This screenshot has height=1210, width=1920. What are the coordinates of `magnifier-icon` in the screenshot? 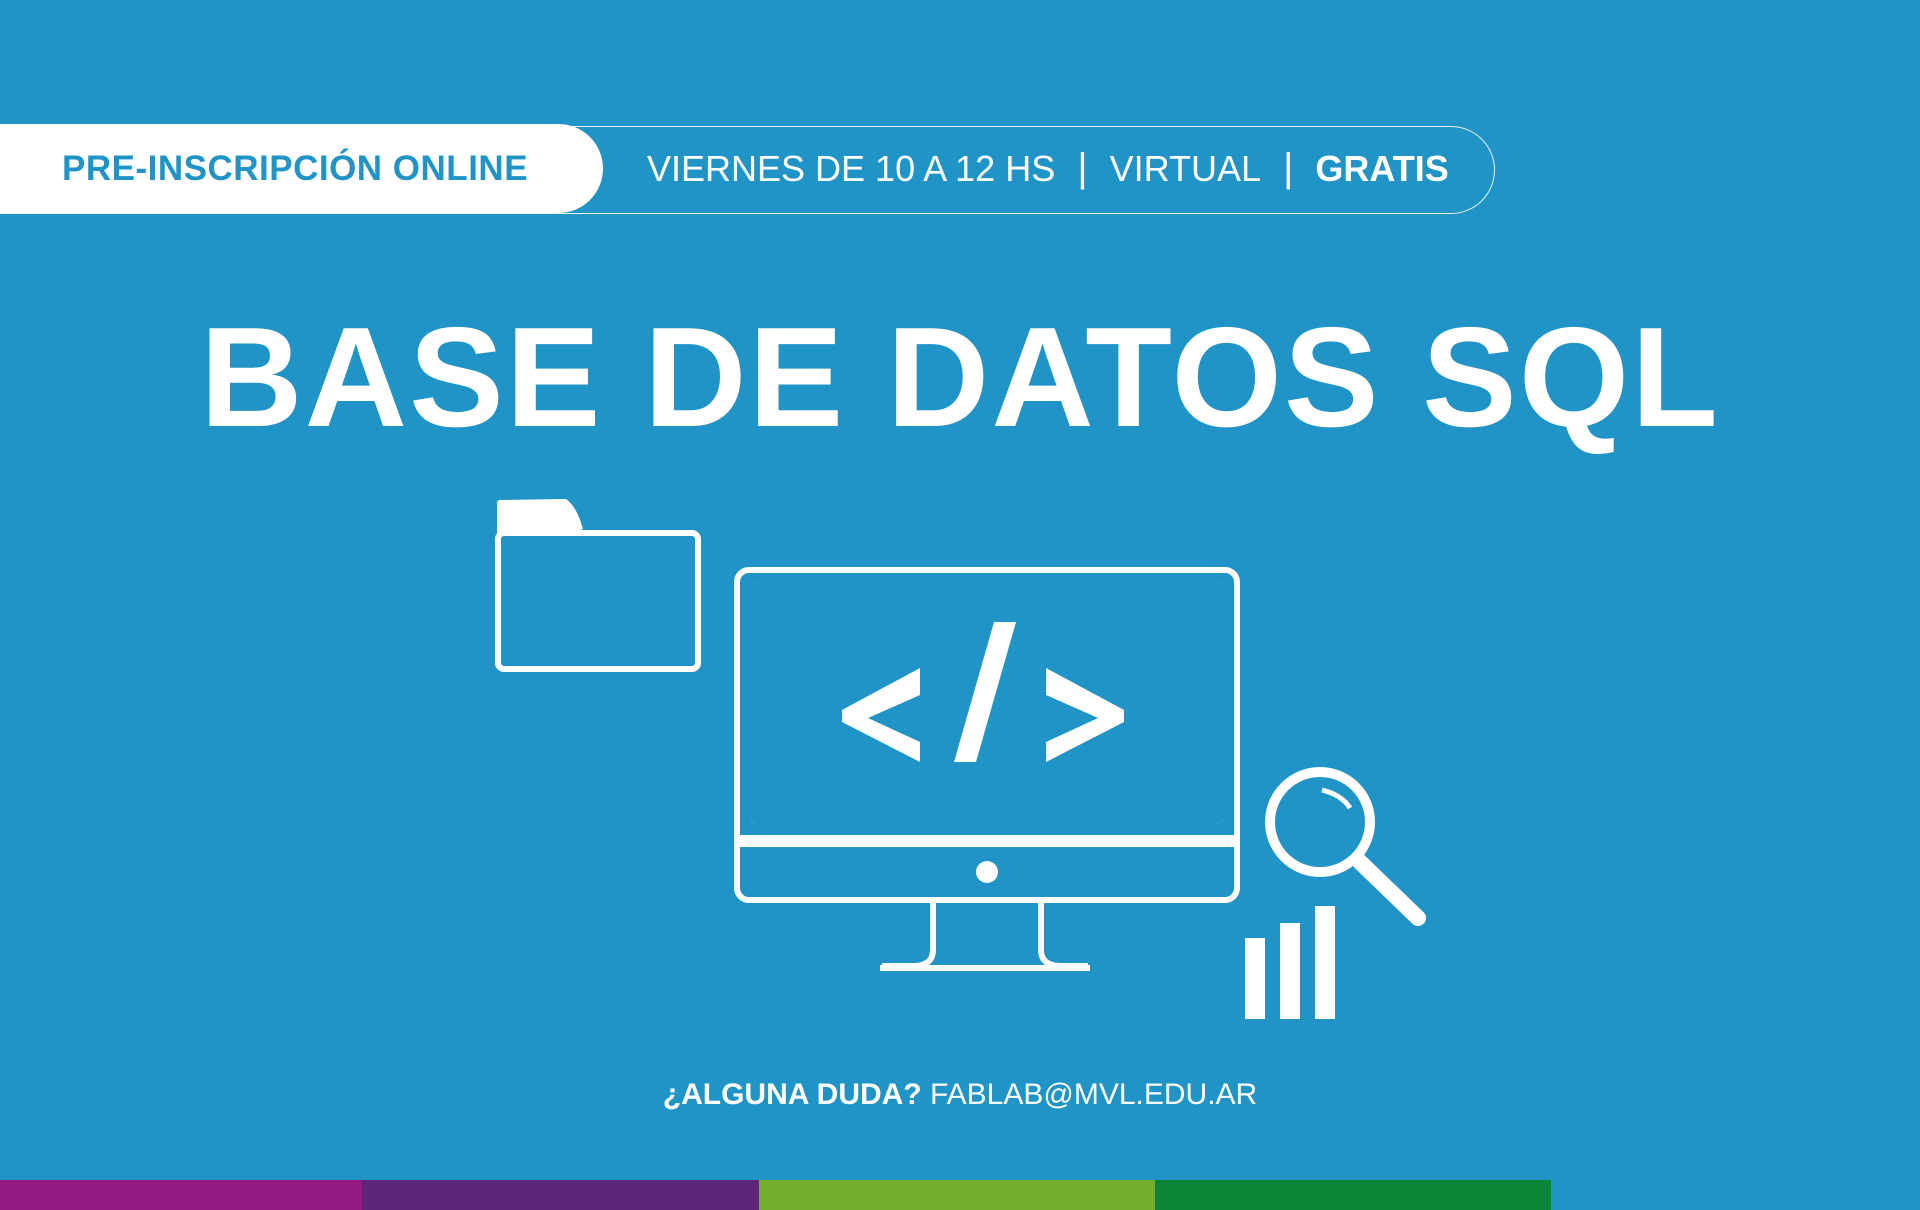 It's located at (1345, 846).